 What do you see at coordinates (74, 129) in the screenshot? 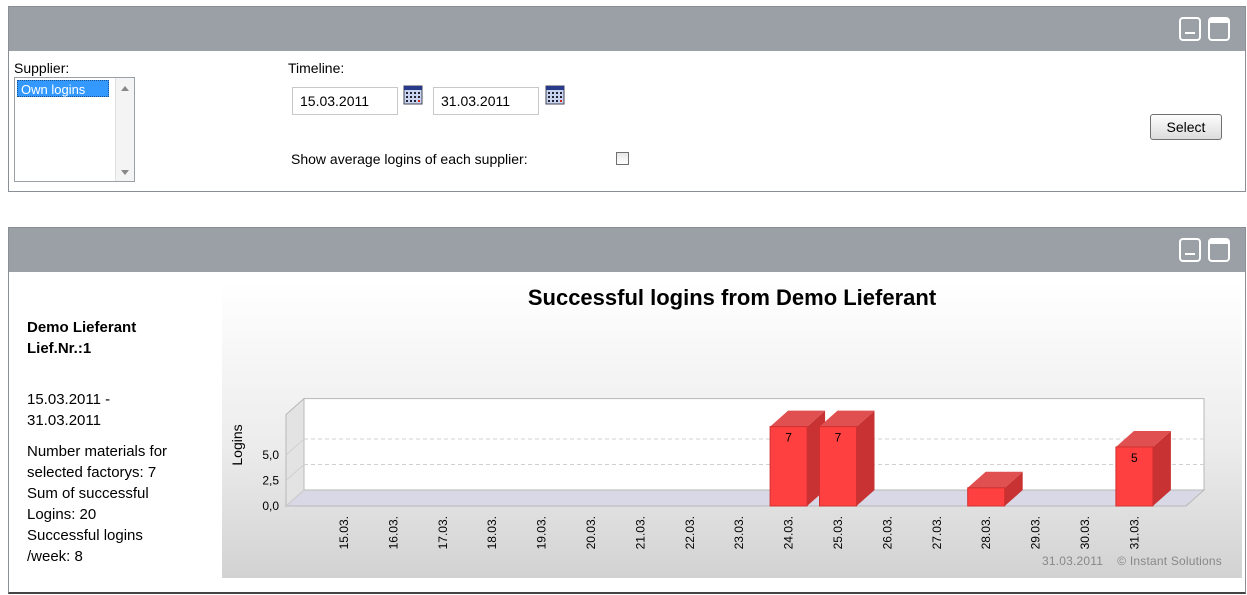
I see `supplier-listbox: Own logins` at bounding box center [74, 129].